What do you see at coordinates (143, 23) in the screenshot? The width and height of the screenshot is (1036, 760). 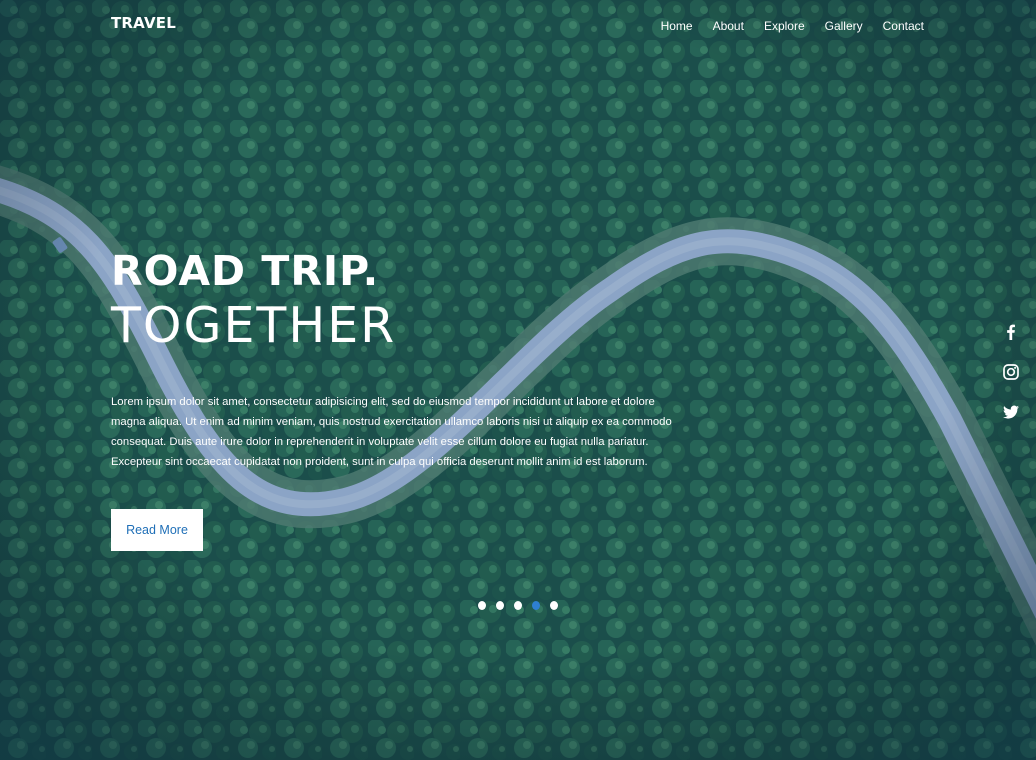 I see `brand-logo: TRAVEL` at bounding box center [143, 23].